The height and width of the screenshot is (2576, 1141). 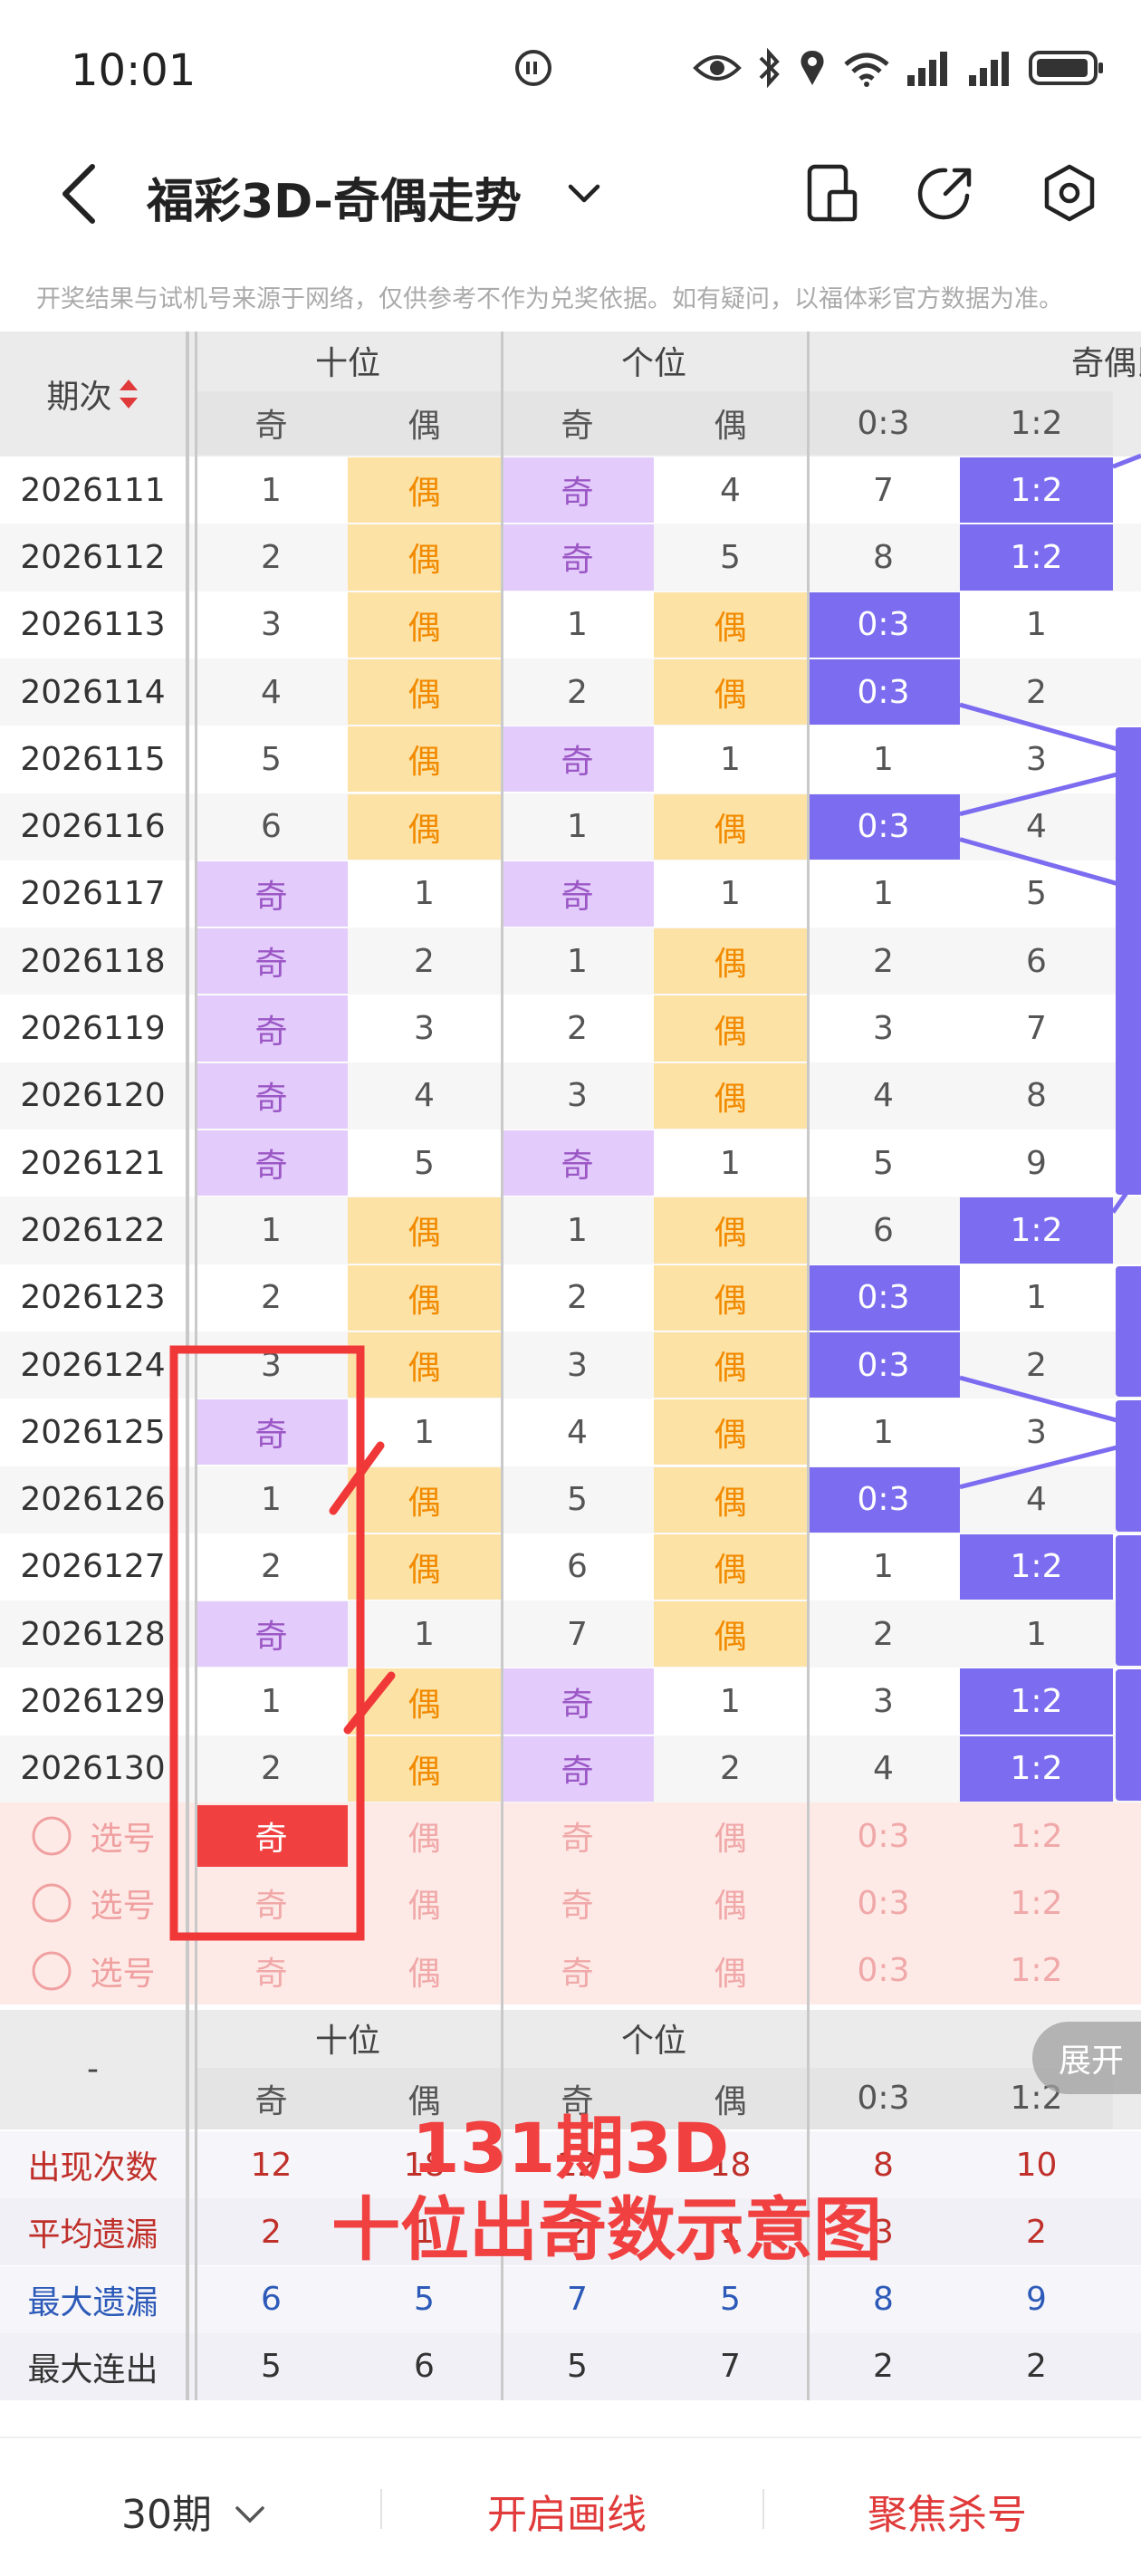 I want to click on group-header-ge: 个位, so click(x=654, y=360).